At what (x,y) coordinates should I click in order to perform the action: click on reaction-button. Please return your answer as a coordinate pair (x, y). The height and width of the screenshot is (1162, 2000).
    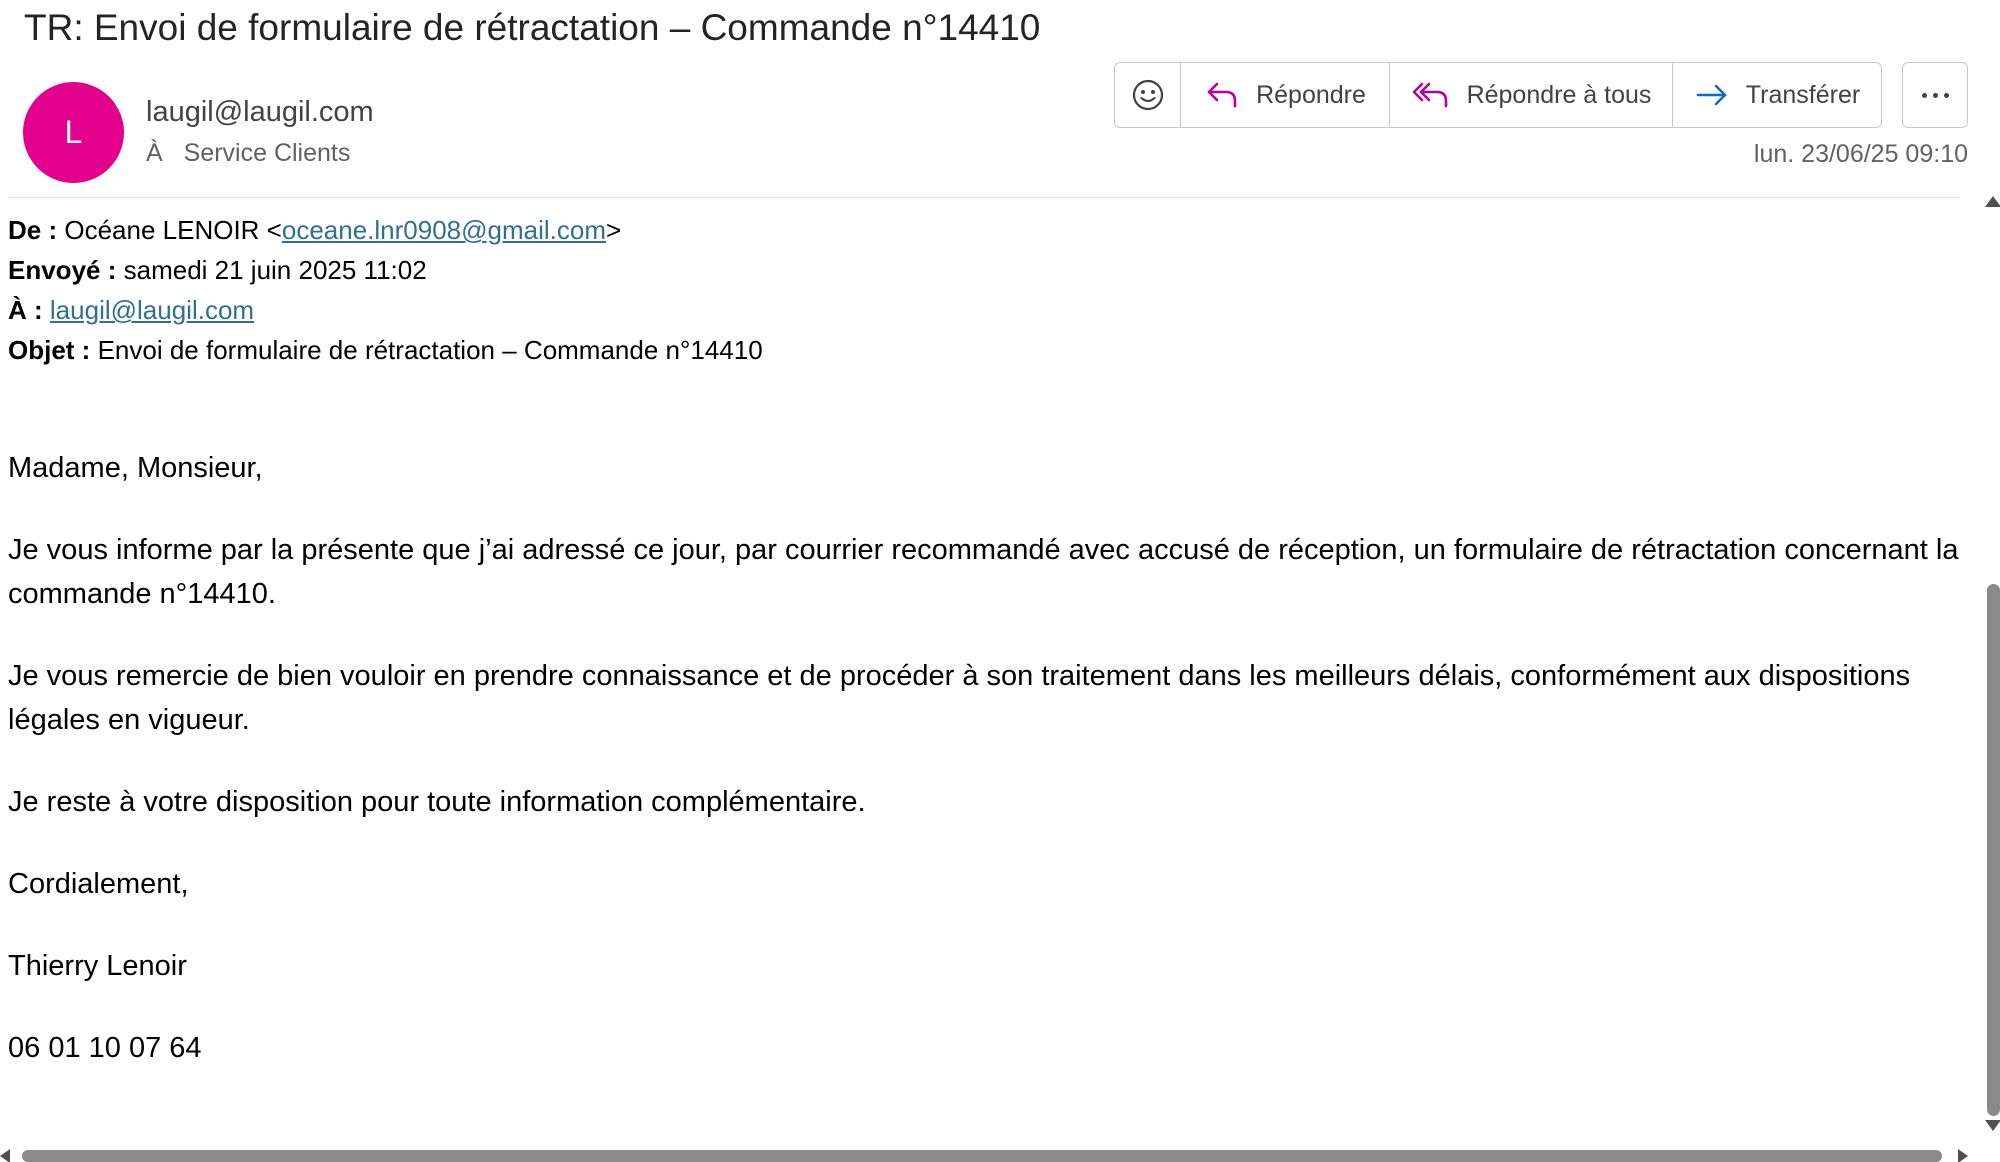
    Looking at the image, I should click on (1148, 95).